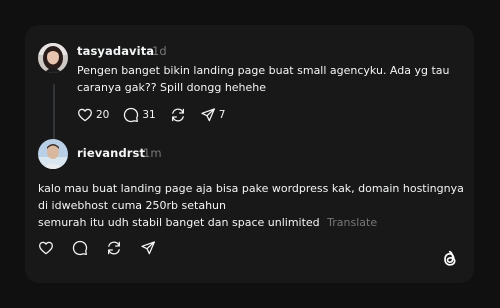  I want to click on share-button, so click(148, 248).